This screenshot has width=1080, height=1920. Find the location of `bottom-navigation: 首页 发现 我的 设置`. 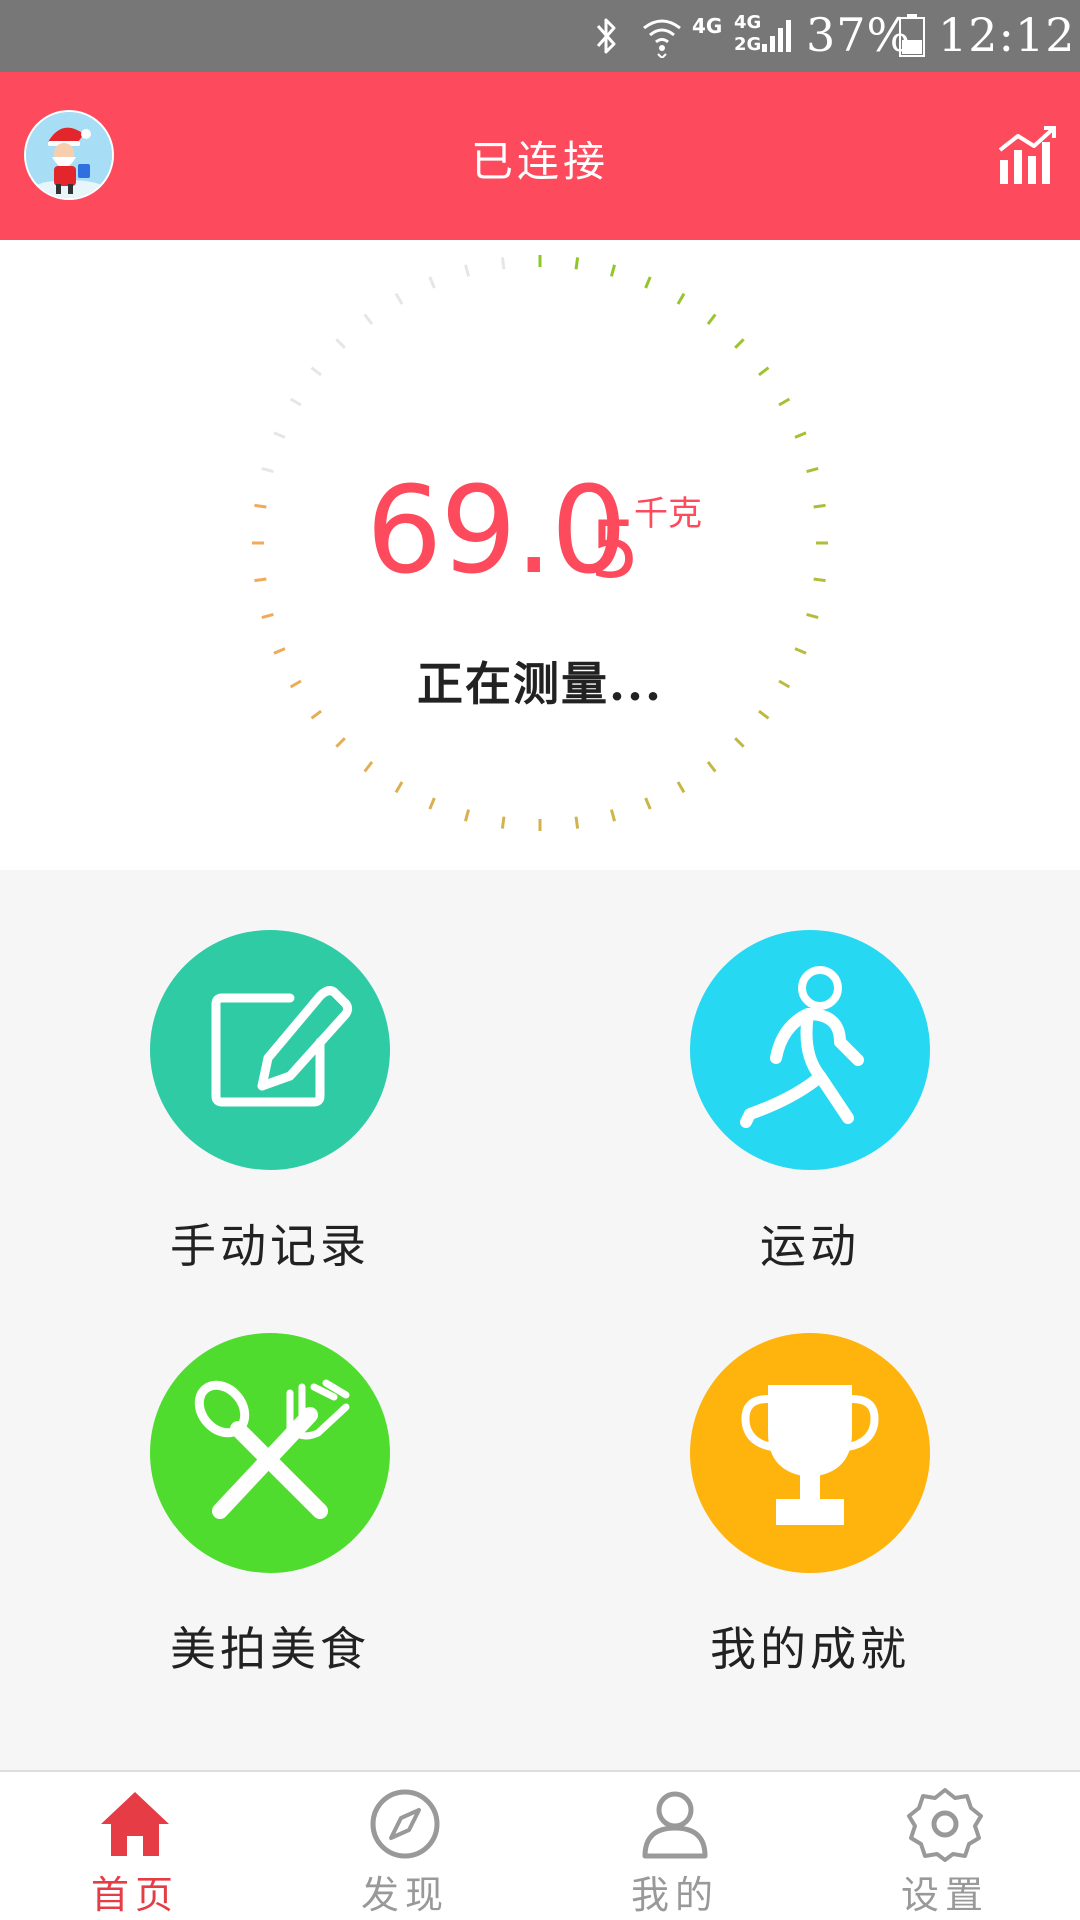

bottom-navigation: 首页 发现 我的 设置 is located at coordinates (540, 1845).